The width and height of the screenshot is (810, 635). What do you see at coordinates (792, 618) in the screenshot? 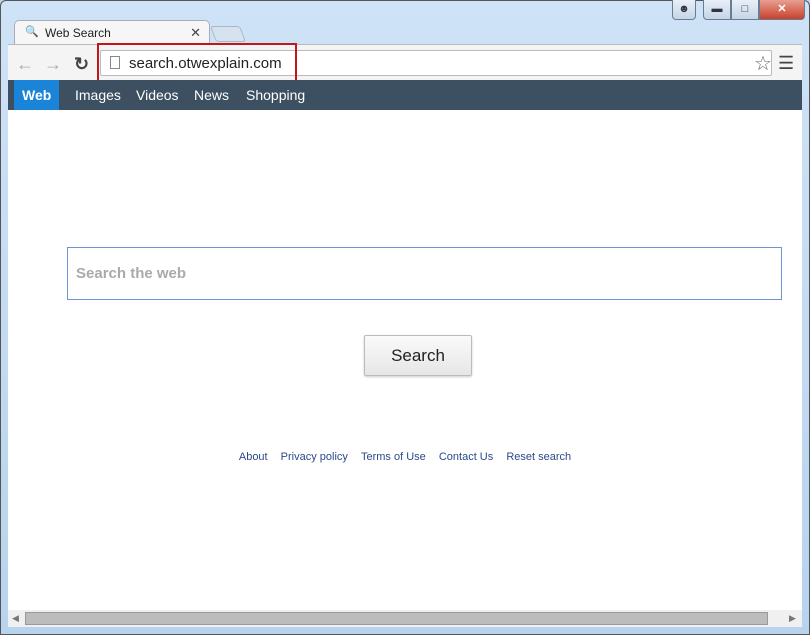
I see `scroll-right-icon: ▶` at bounding box center [792, 618].